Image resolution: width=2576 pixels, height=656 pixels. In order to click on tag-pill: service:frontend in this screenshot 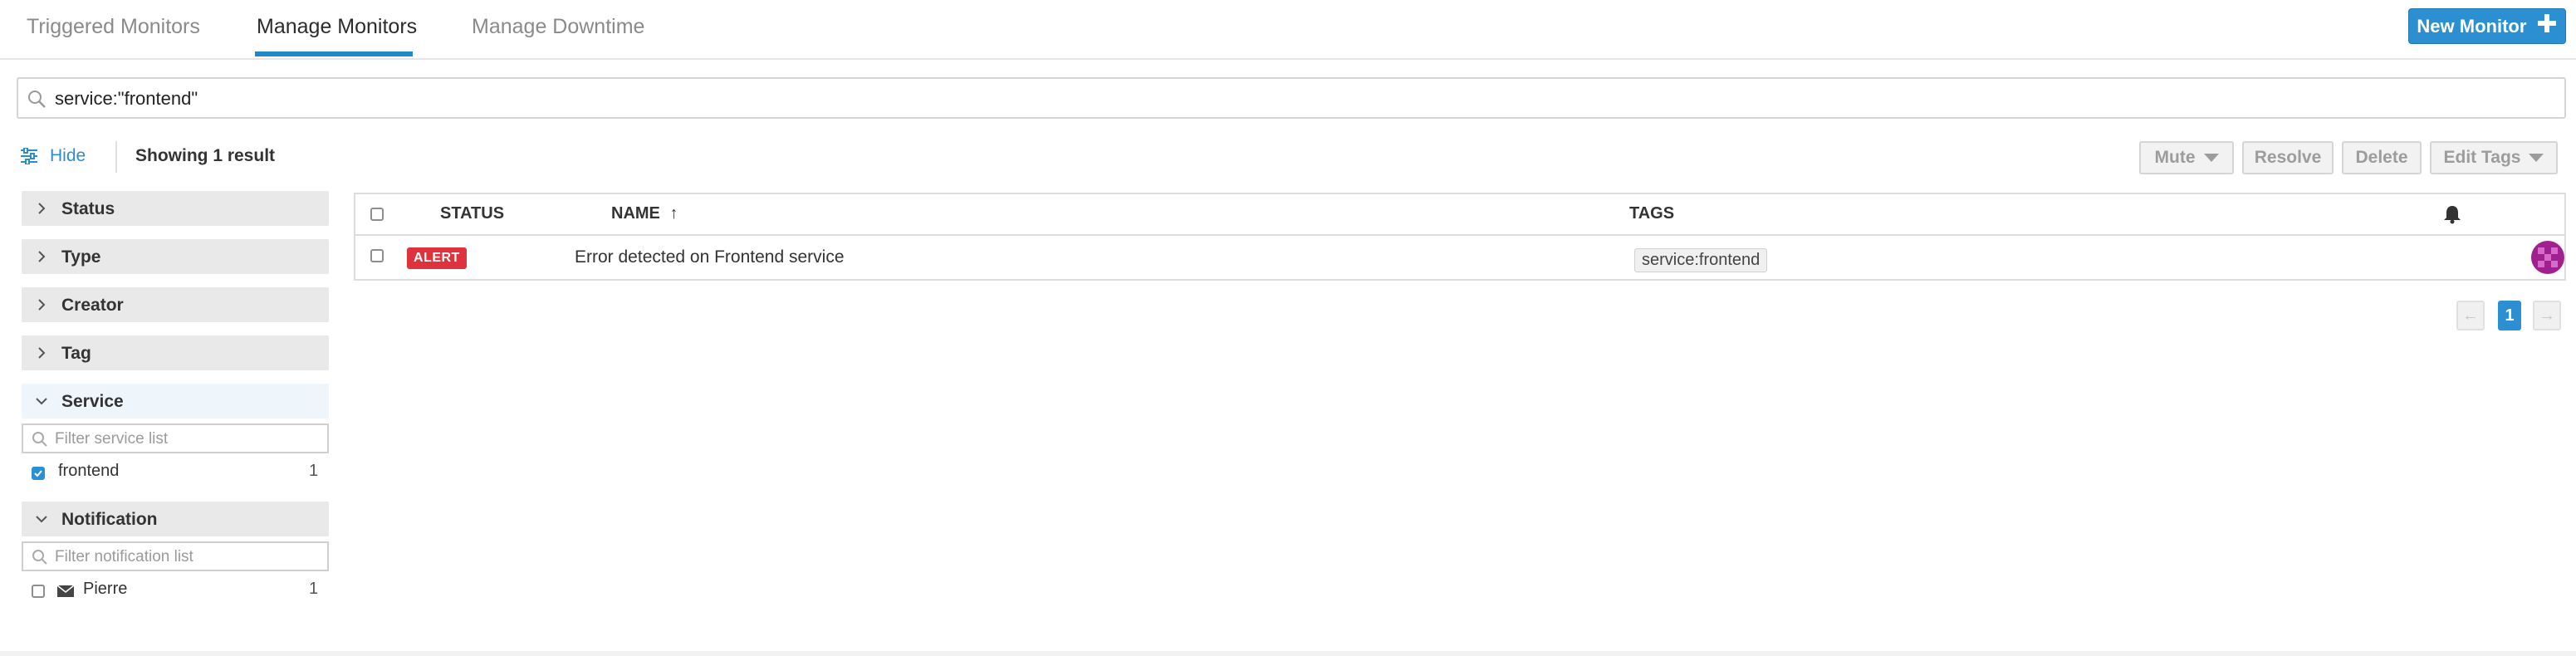, I will do `click(1701, 260)`.